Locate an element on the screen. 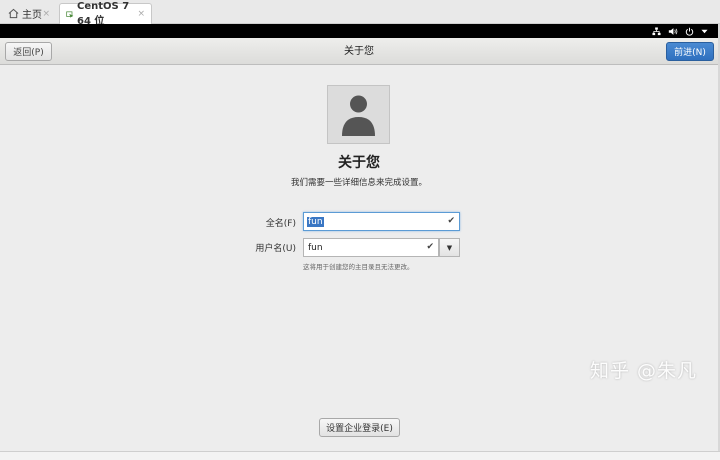  tab-home-label: 主页 is located at coordinates (32, 15).